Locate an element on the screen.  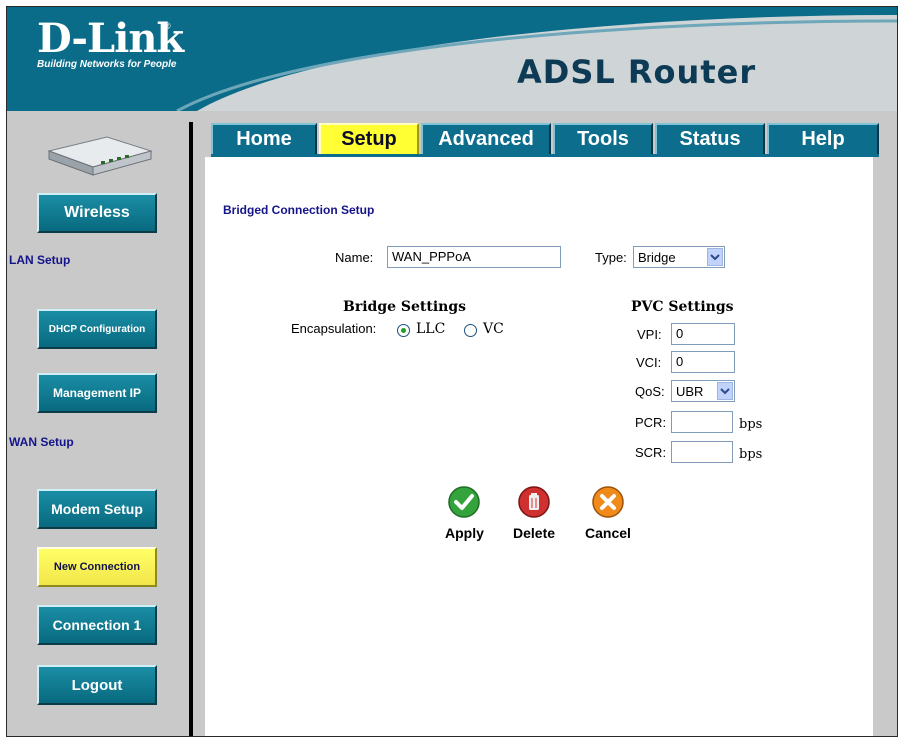
tab-status: Status is located at coordinates (710, 138).